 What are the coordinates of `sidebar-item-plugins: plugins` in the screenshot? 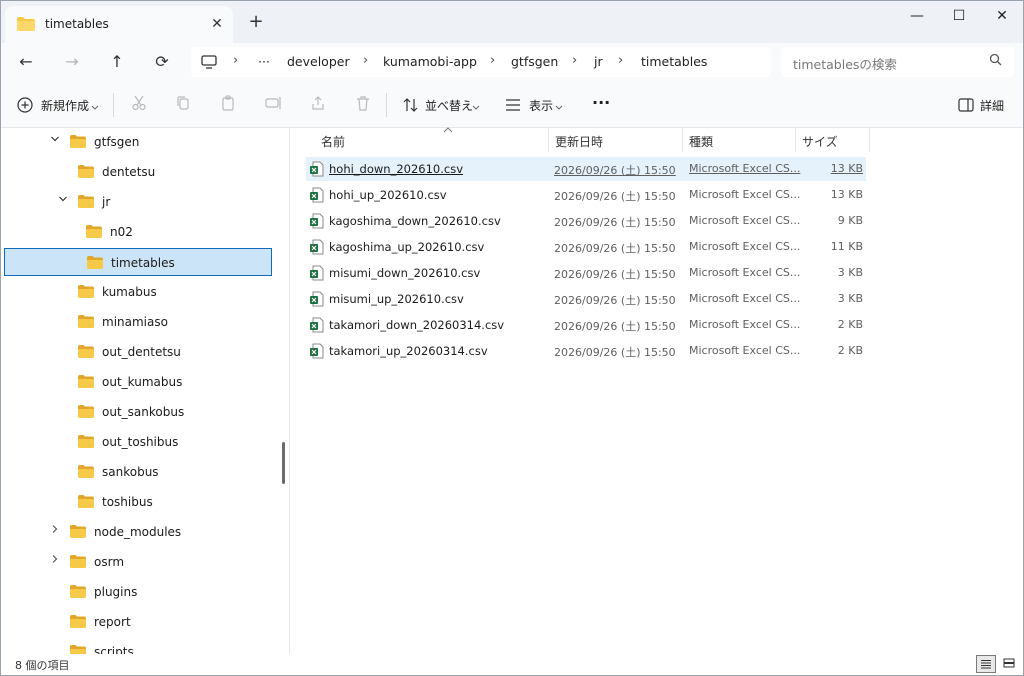 It's located at (138, 592).